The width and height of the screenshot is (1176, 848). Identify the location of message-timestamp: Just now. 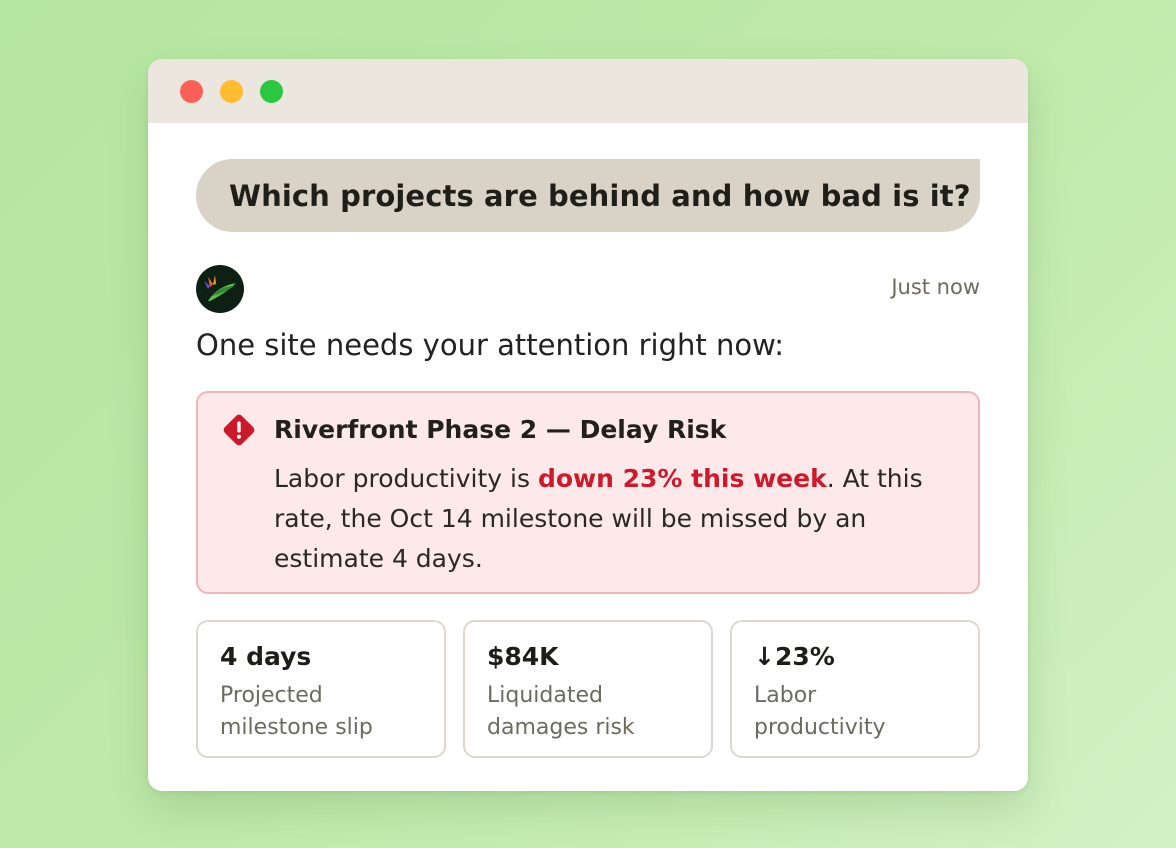
(935, 287).